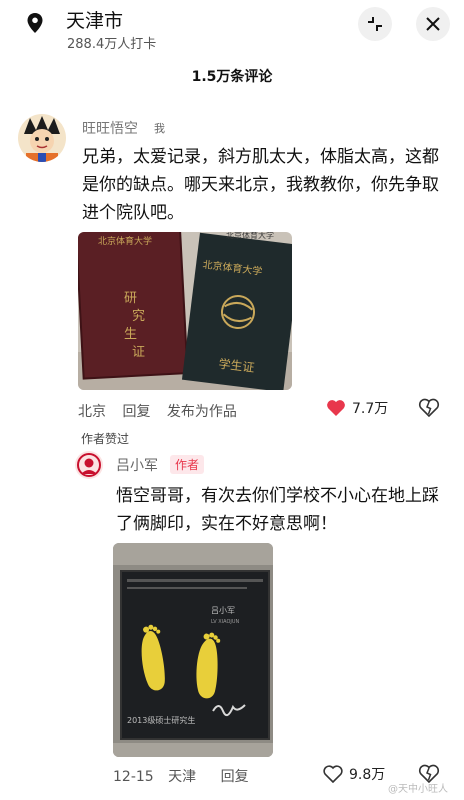 Image resolution: width=464 pixels, height=800 pixels. Describe the element at coordinates (159, 128) in the screenshot. I see `me-tag: 我` at that location.